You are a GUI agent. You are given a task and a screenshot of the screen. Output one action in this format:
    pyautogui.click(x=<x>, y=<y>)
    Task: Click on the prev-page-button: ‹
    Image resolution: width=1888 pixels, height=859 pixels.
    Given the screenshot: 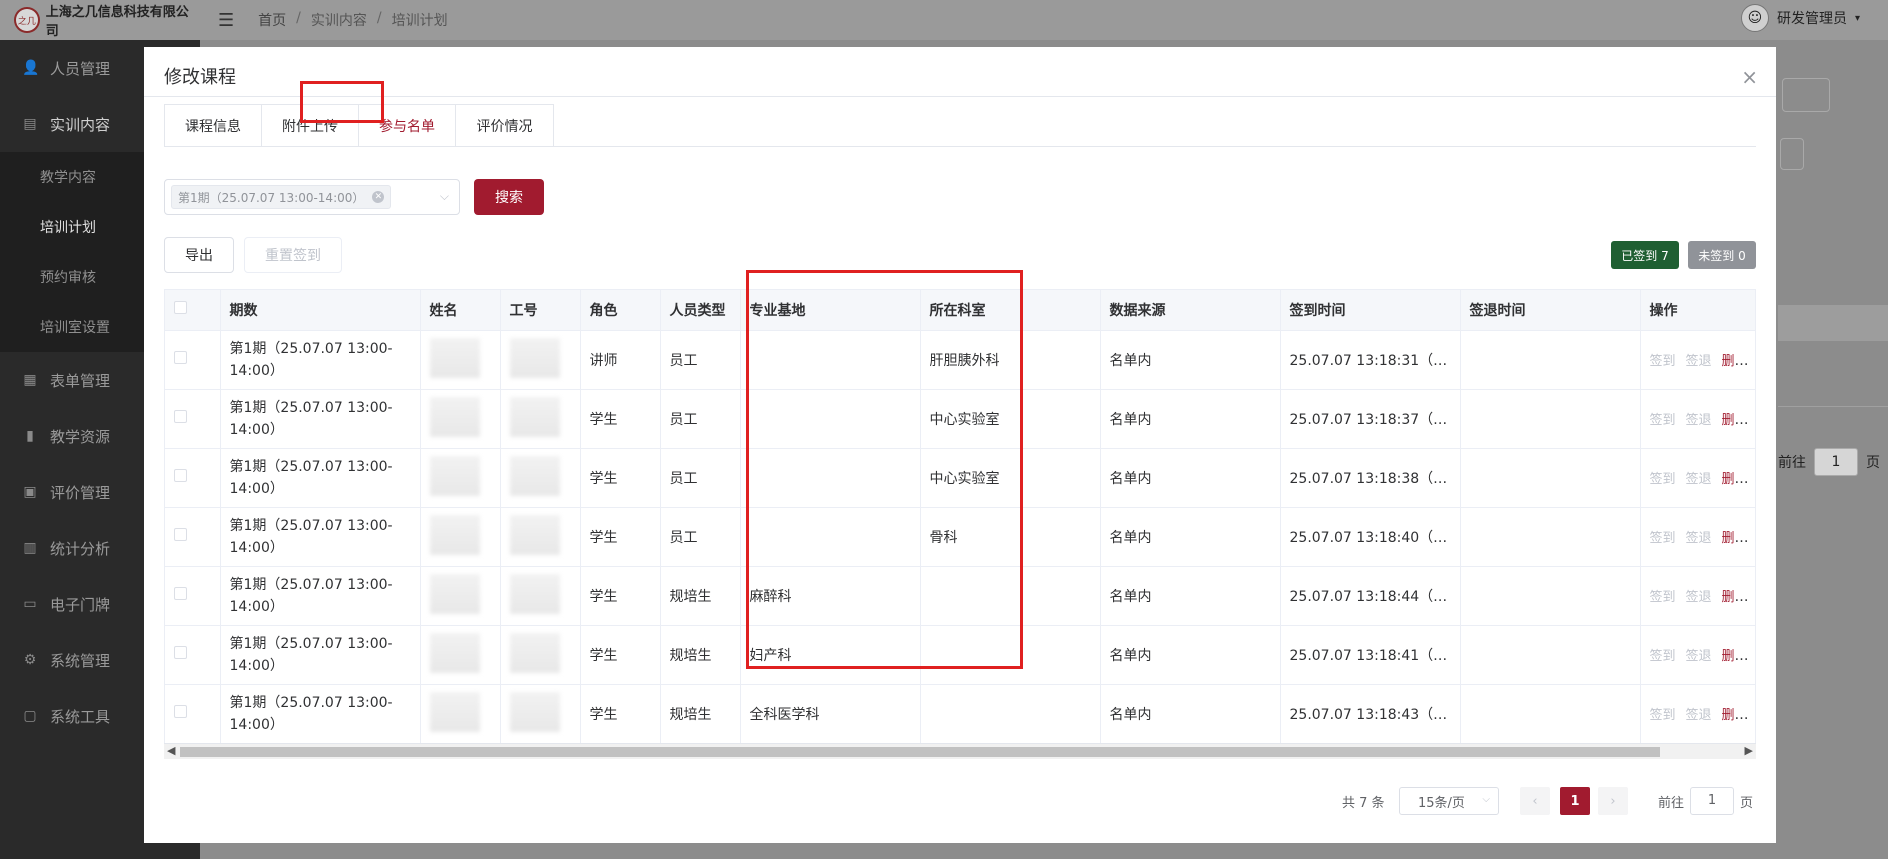 What is the action you would take?
    pyautogui.click(x=1535, y=801)
    